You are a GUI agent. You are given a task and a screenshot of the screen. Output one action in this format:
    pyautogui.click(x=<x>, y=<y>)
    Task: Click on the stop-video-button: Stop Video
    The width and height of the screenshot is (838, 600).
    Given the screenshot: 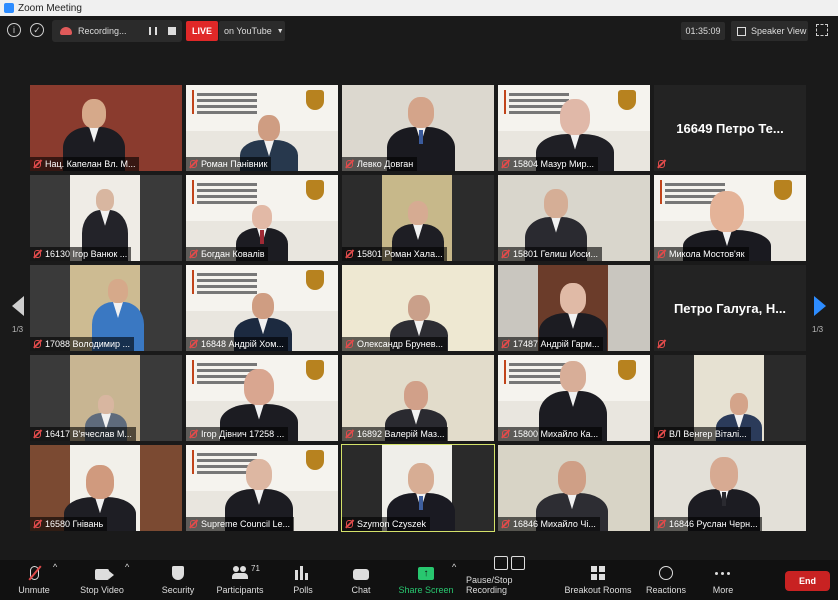 What is the action you would take?
    pyautogui.click(x=102, y=580)
    